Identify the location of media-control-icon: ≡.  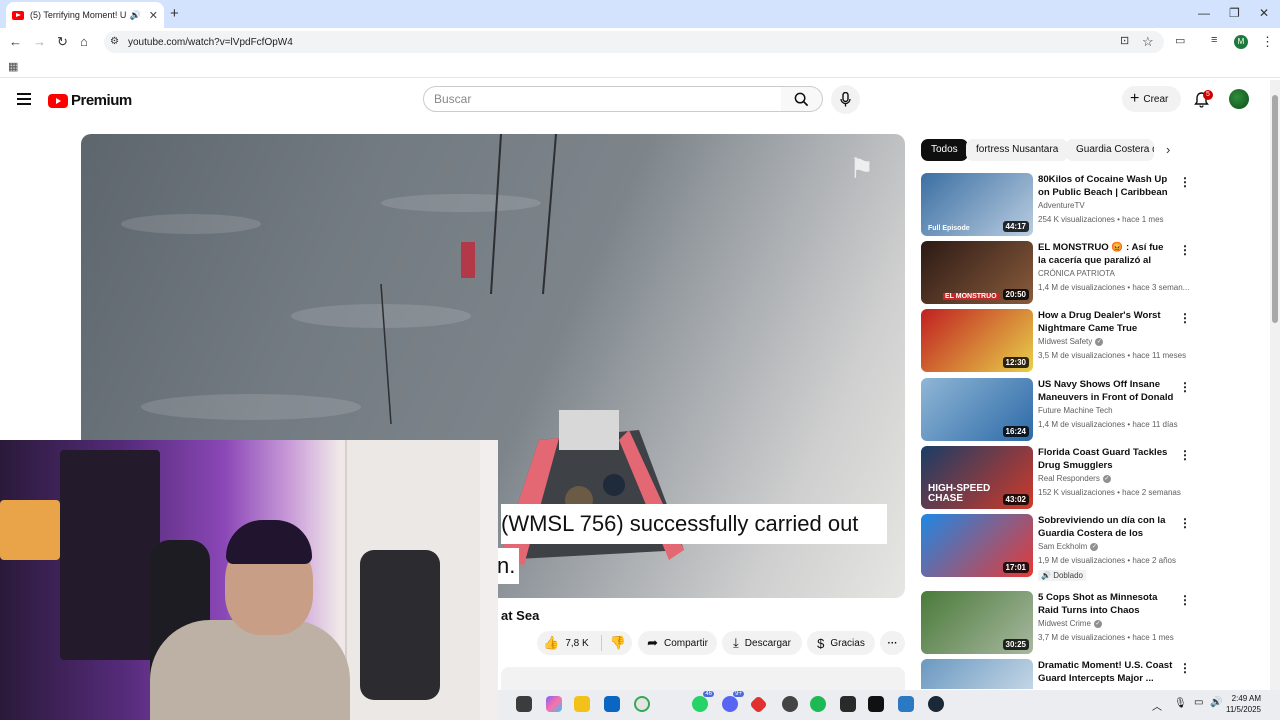
(1214, 40).